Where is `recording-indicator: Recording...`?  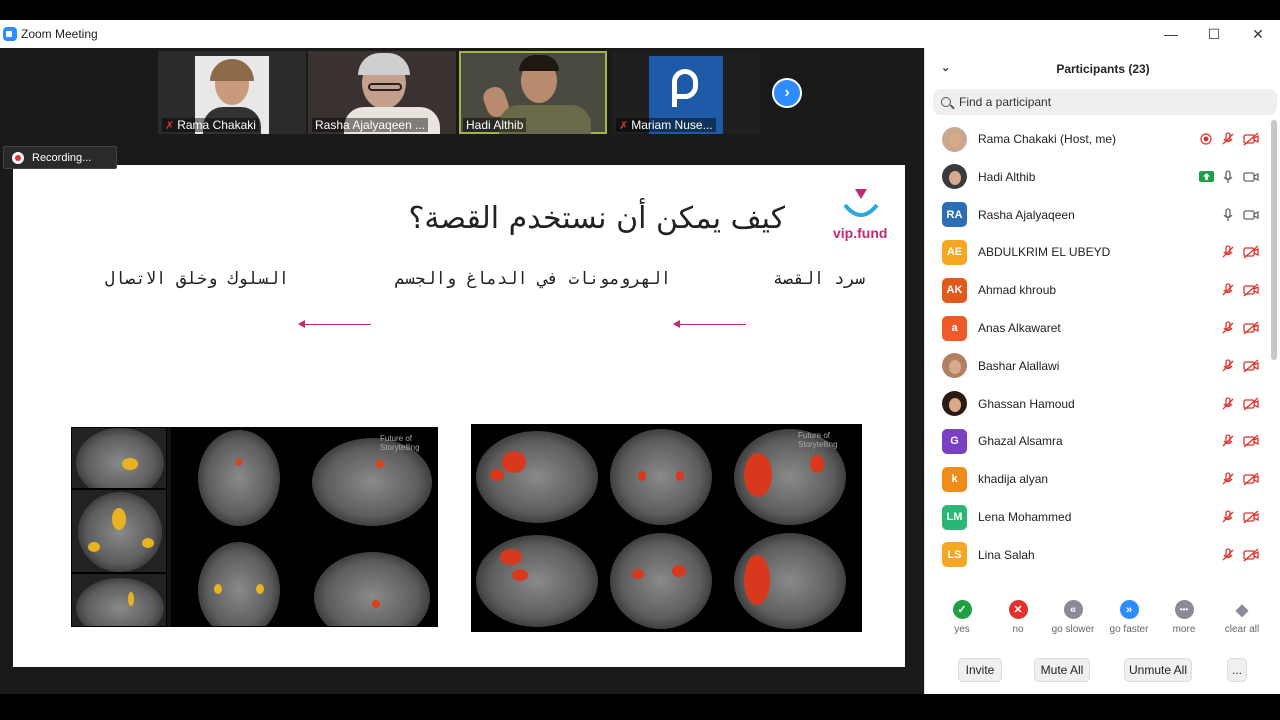
recording-indicator: Recording... is located at coordinates (60, 157).